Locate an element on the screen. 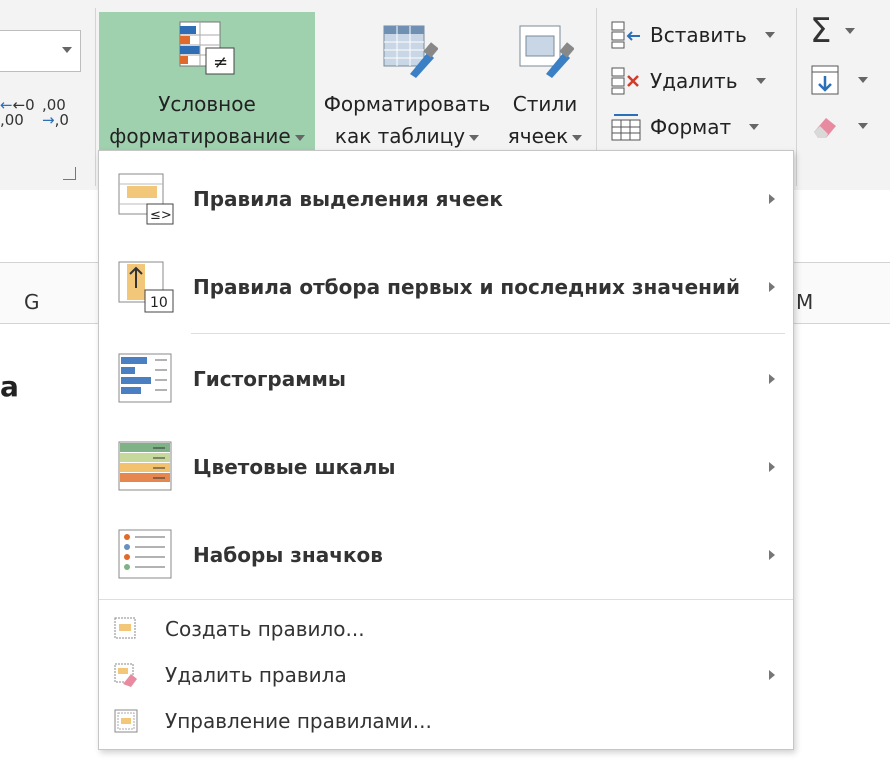 This screenshot has width=890, height=774. clear-rules-icon is located at coordinates (125, 675).